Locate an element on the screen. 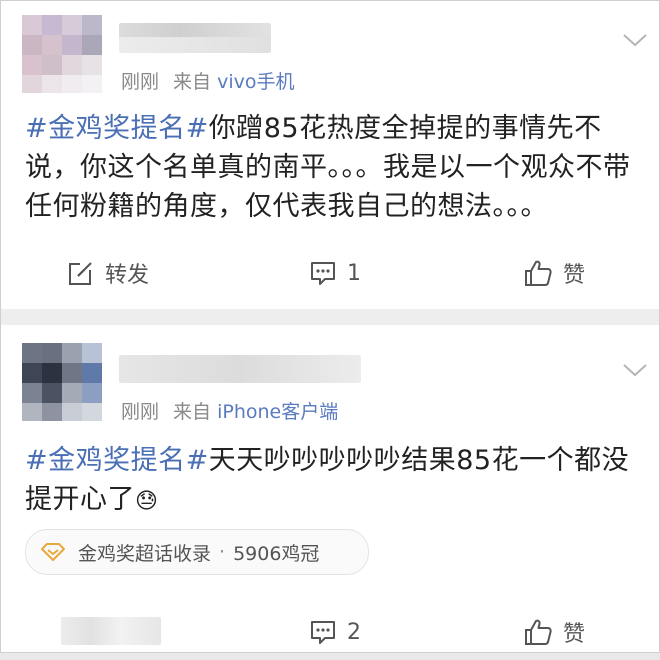 The width and height of the screenshot is (660, 660). repost-button: 转发 is located at coordinates (108, 273).